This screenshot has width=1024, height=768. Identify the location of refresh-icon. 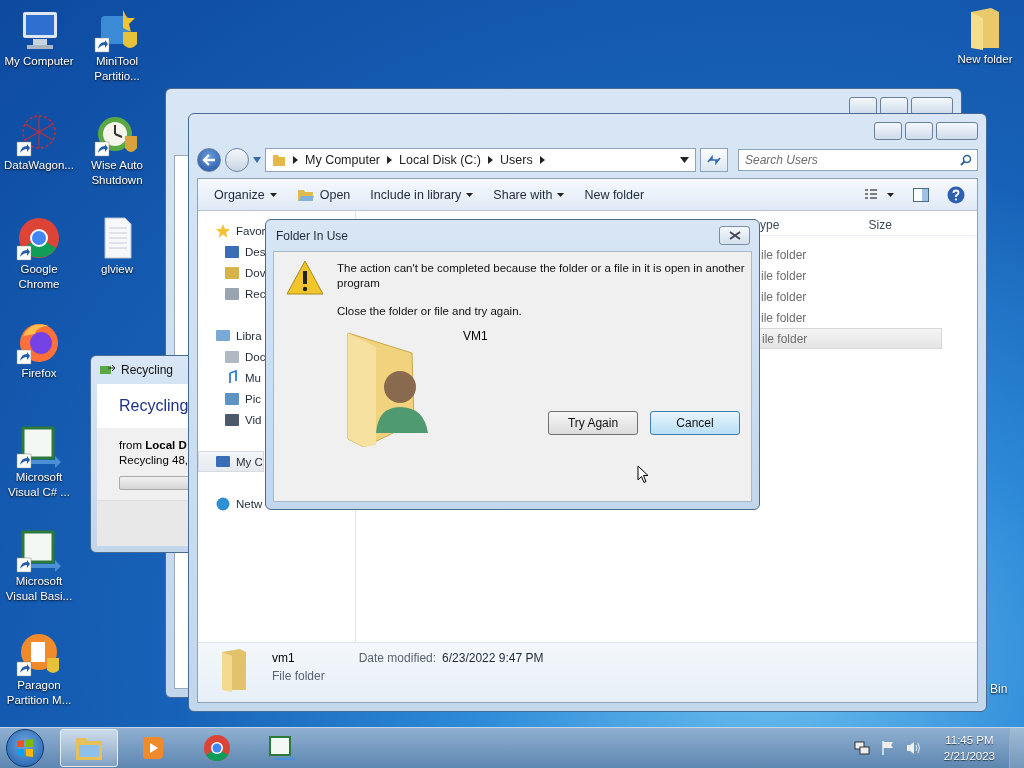
(714, 160).